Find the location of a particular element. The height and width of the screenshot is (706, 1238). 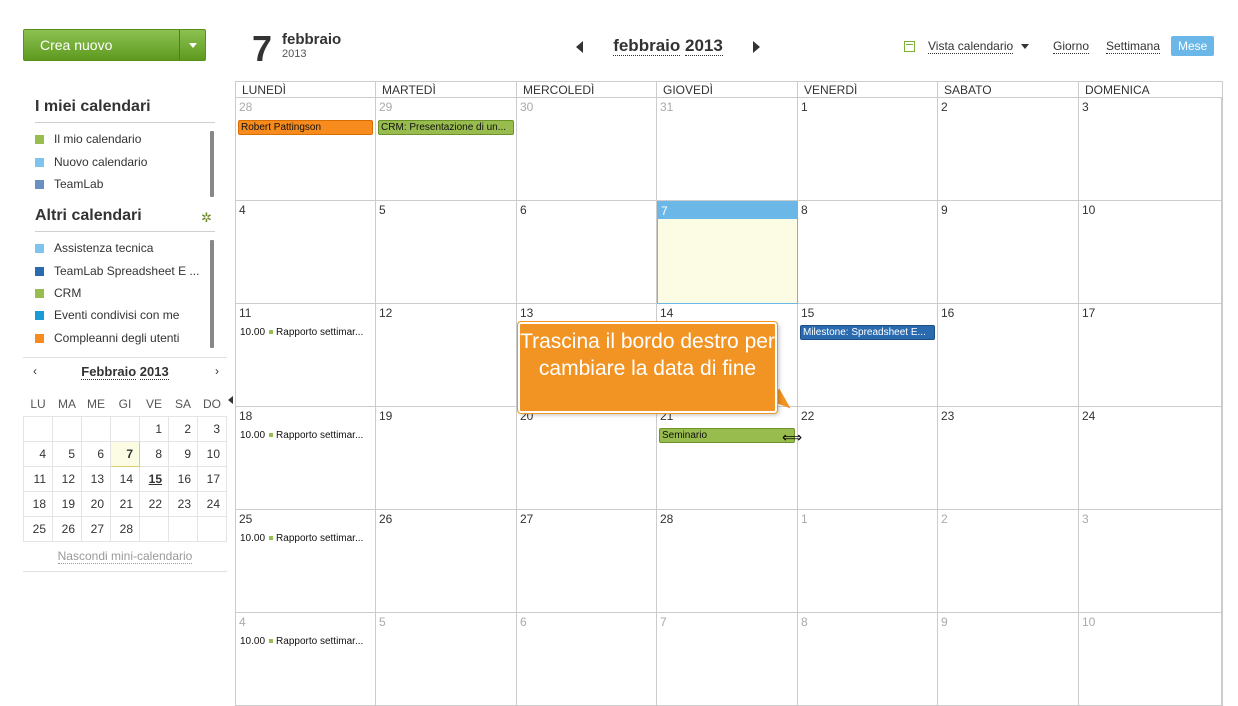

nav-year: 2013 is located at coordinates (703, 46).